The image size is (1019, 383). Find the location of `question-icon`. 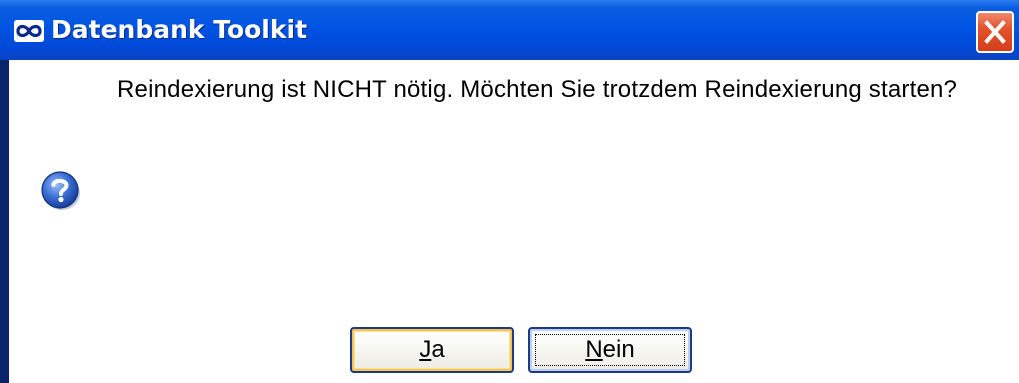

question-icon is located at coordinates (61, 190).